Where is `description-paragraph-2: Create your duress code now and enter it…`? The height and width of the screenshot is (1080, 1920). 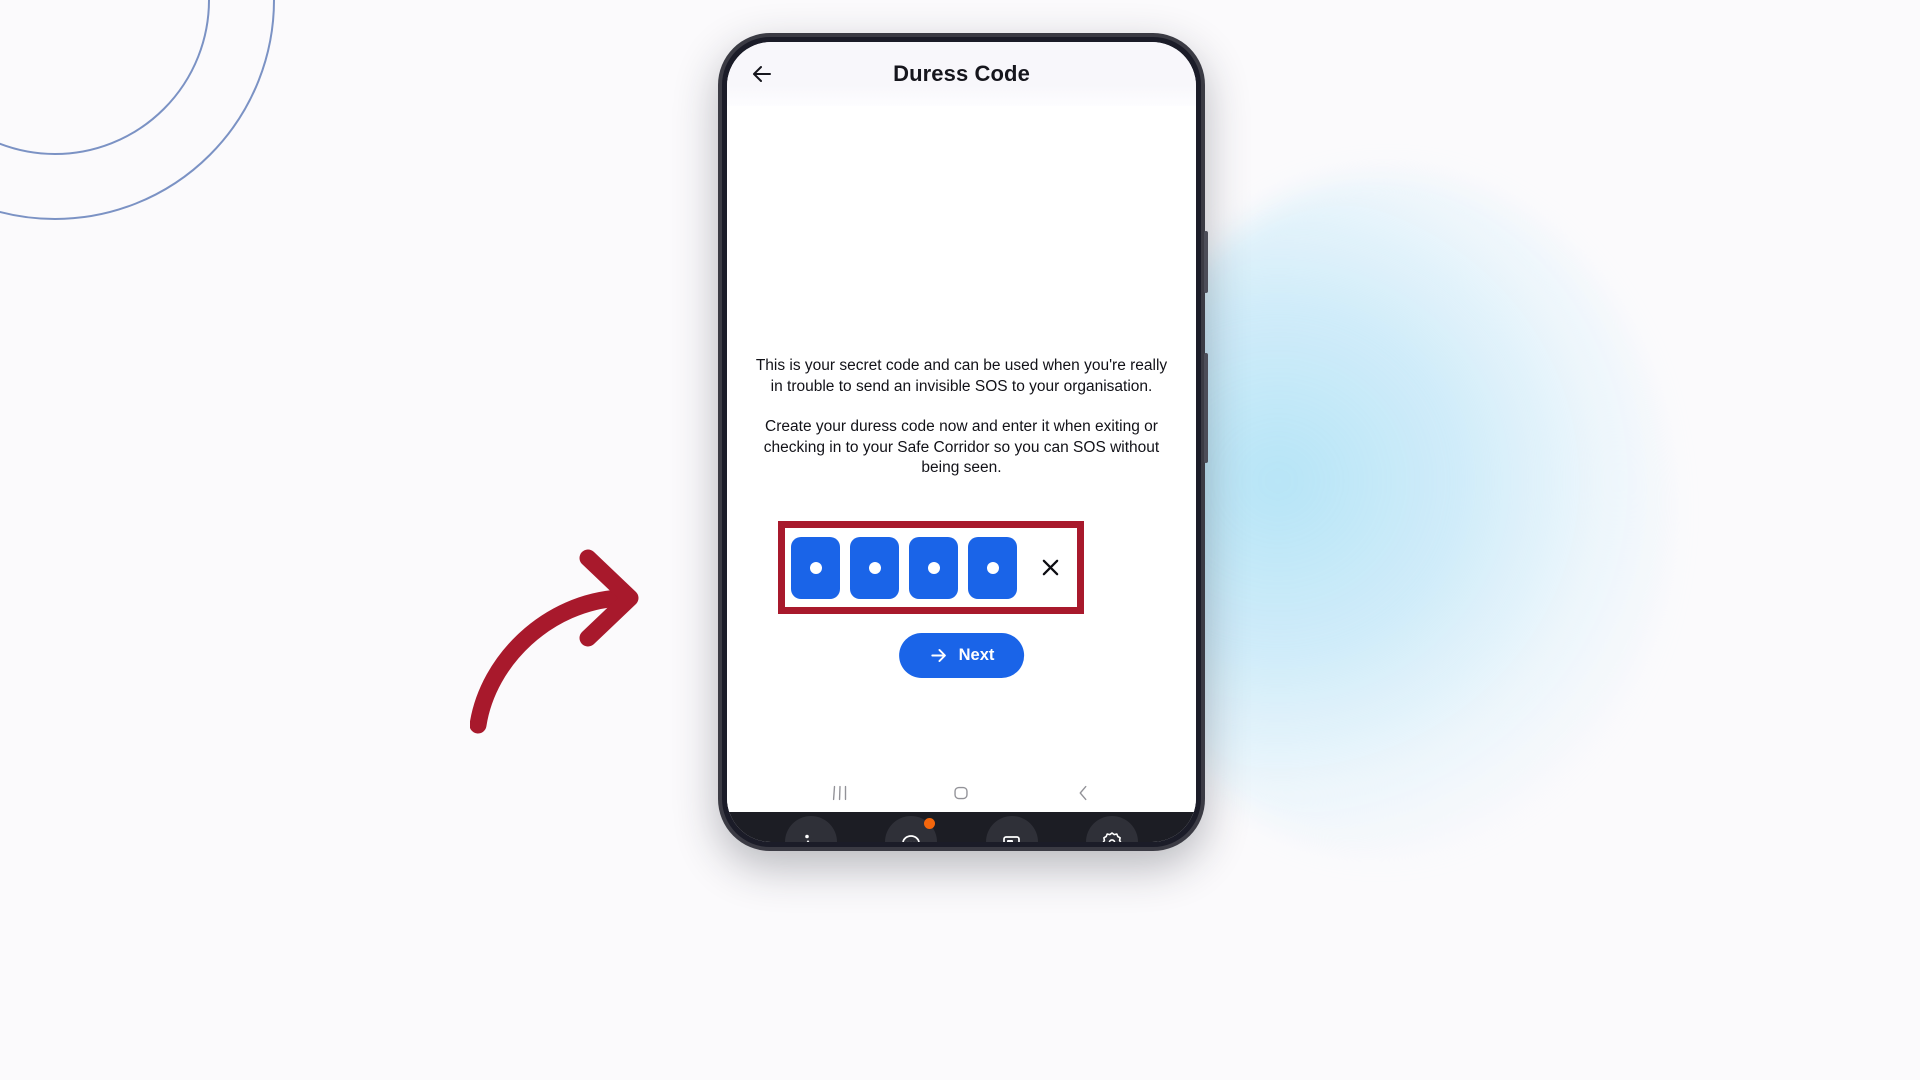
description-paragraph-2: Create your duress code now and enter it… is located at coordinates (961, 447).